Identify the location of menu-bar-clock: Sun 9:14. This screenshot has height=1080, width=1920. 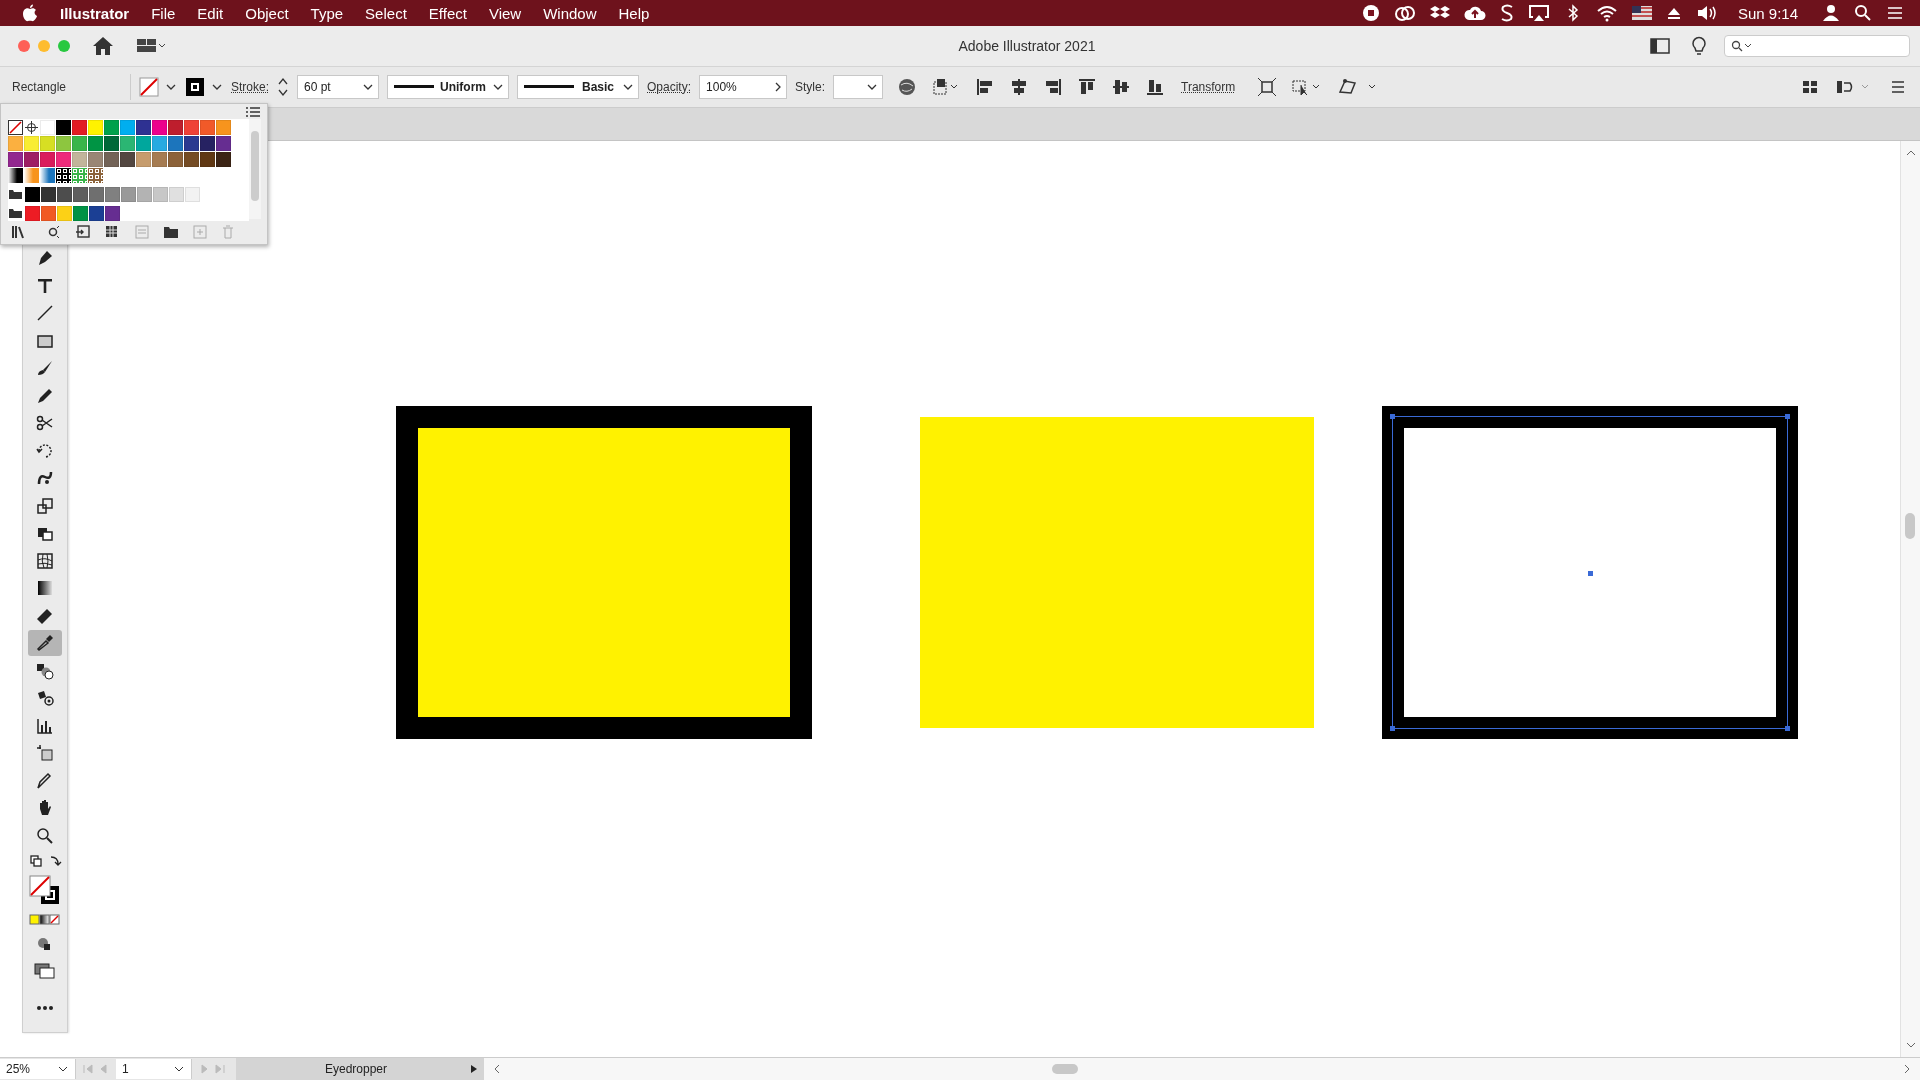
(1767, 13).